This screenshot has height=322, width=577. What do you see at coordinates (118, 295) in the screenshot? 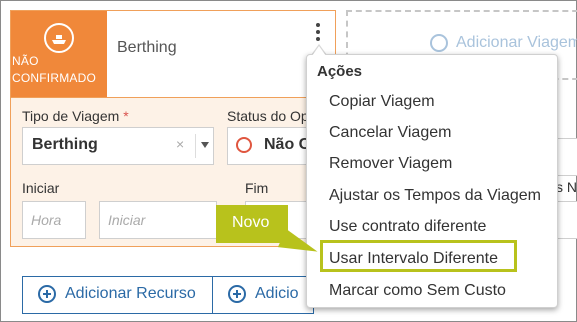
I see `add-resource-button: Adicionar Recurso` at bounding box center [118, 295].